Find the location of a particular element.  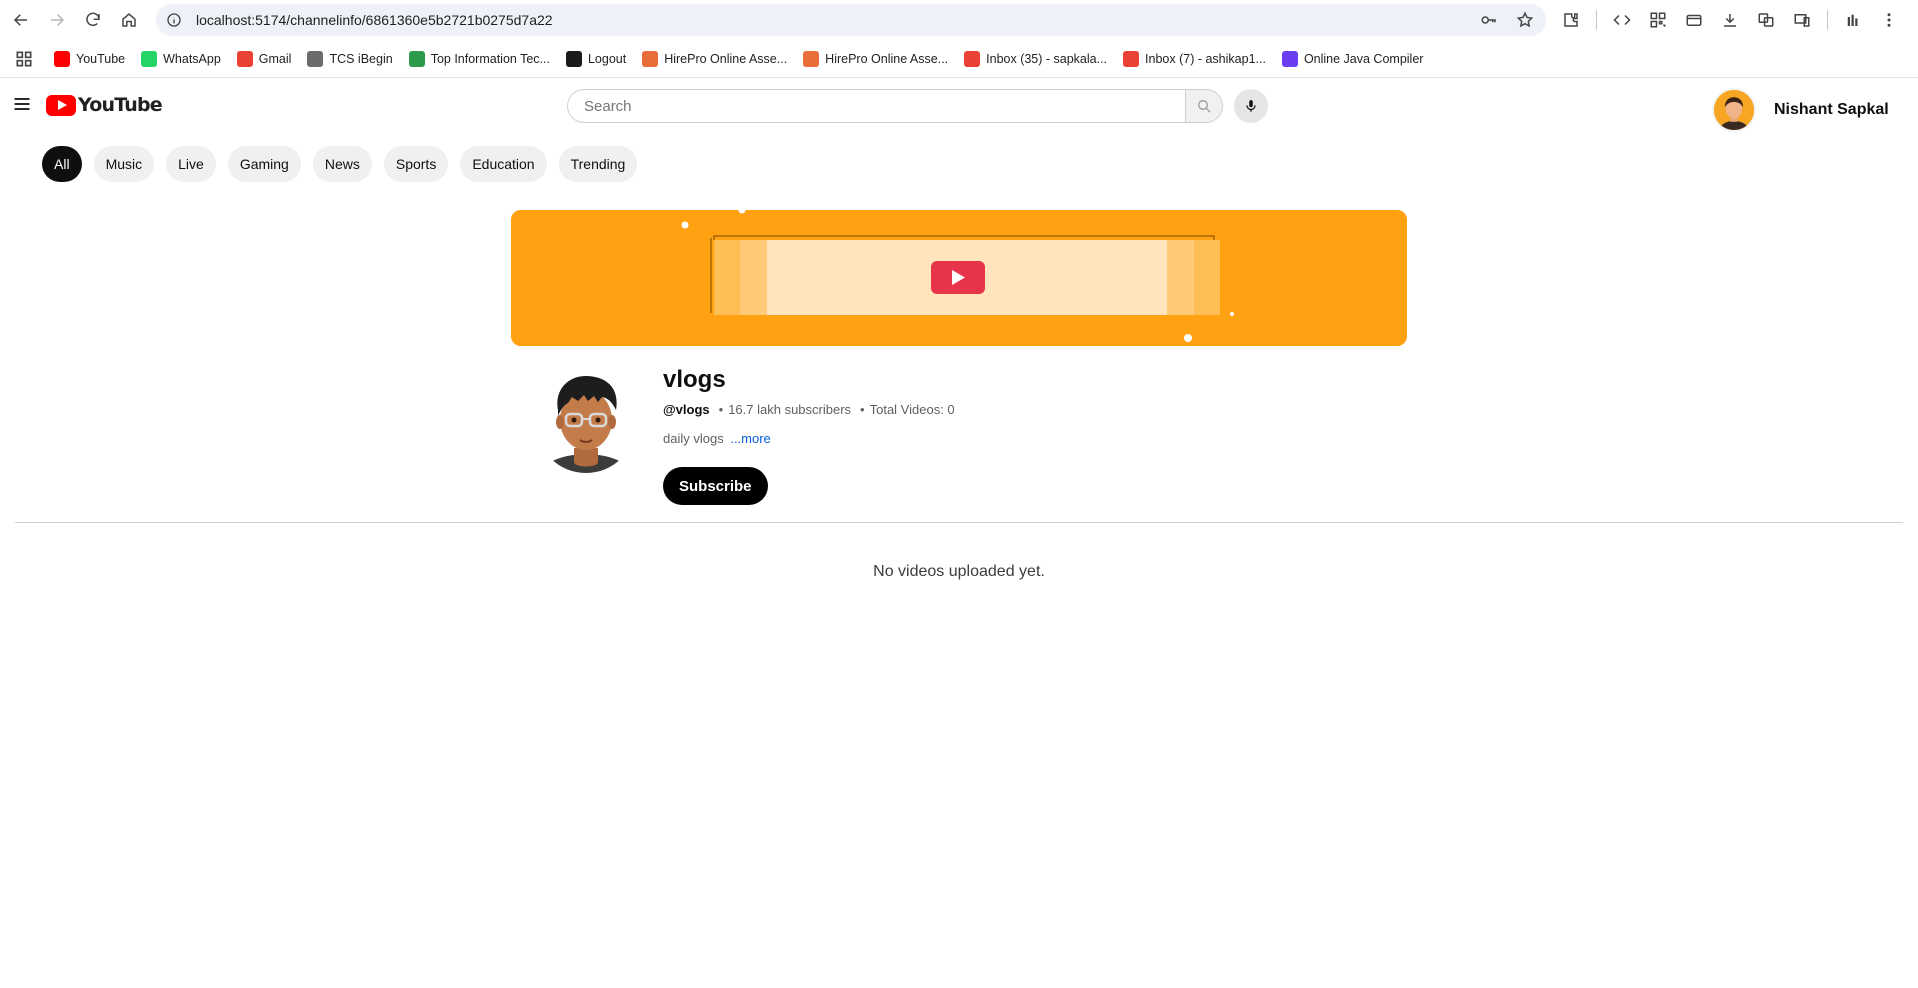

bookmark-item: WhatsApp is located at coordinates (181, 58).